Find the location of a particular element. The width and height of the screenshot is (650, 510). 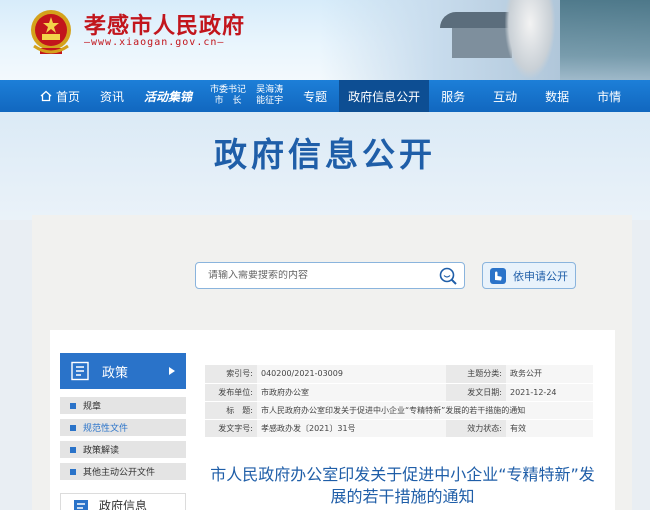

search-input is located at coordinates (320, 275).